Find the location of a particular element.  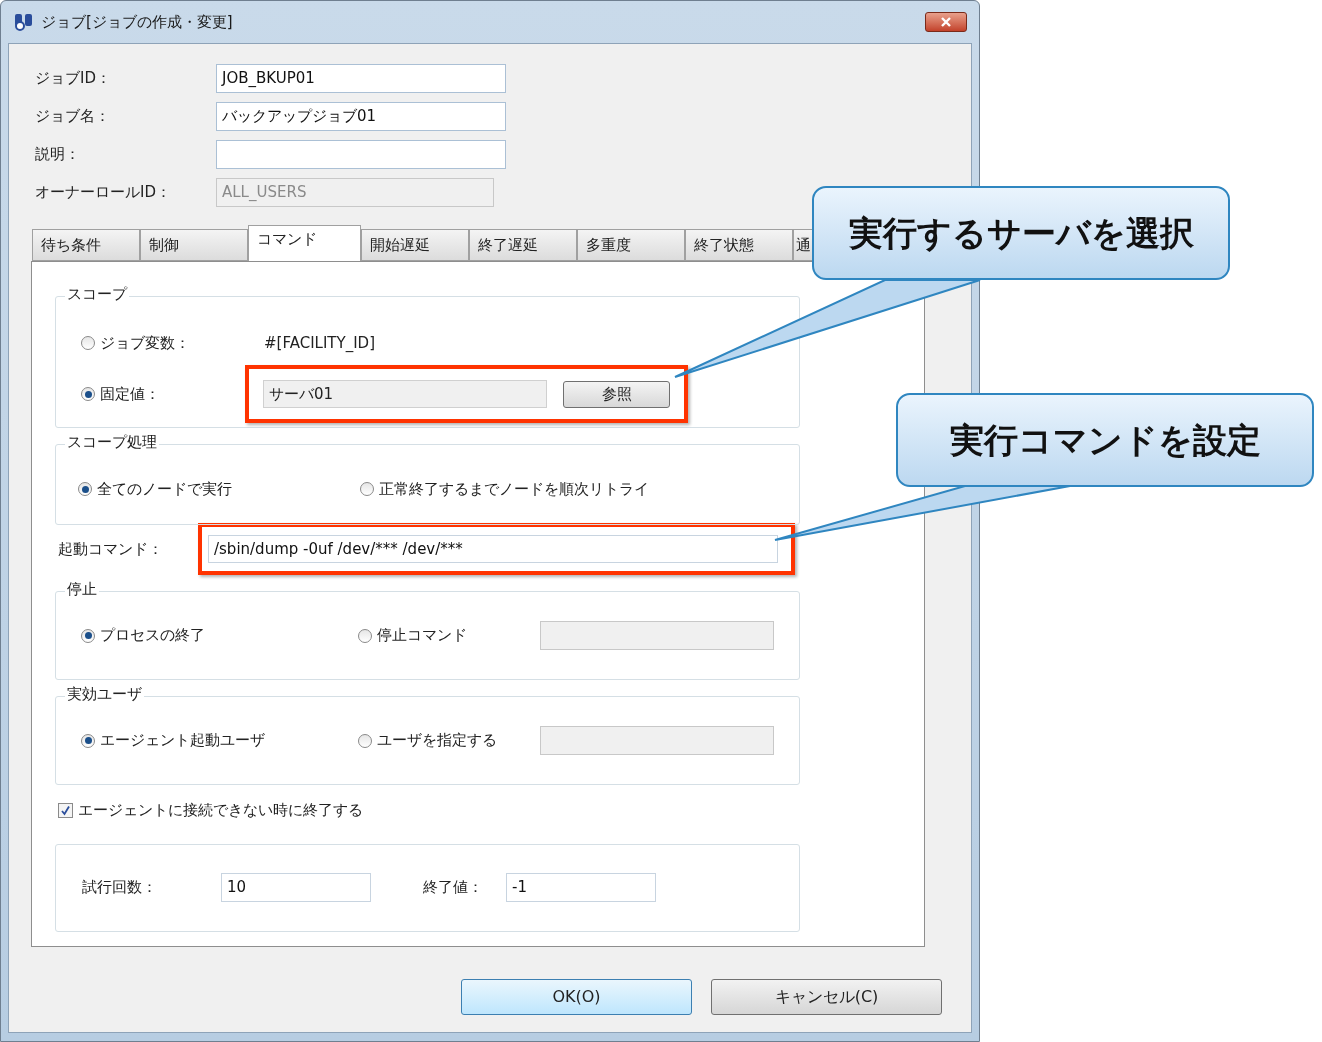

dialog-button: OK(O) is located at coordinates (576, 997).